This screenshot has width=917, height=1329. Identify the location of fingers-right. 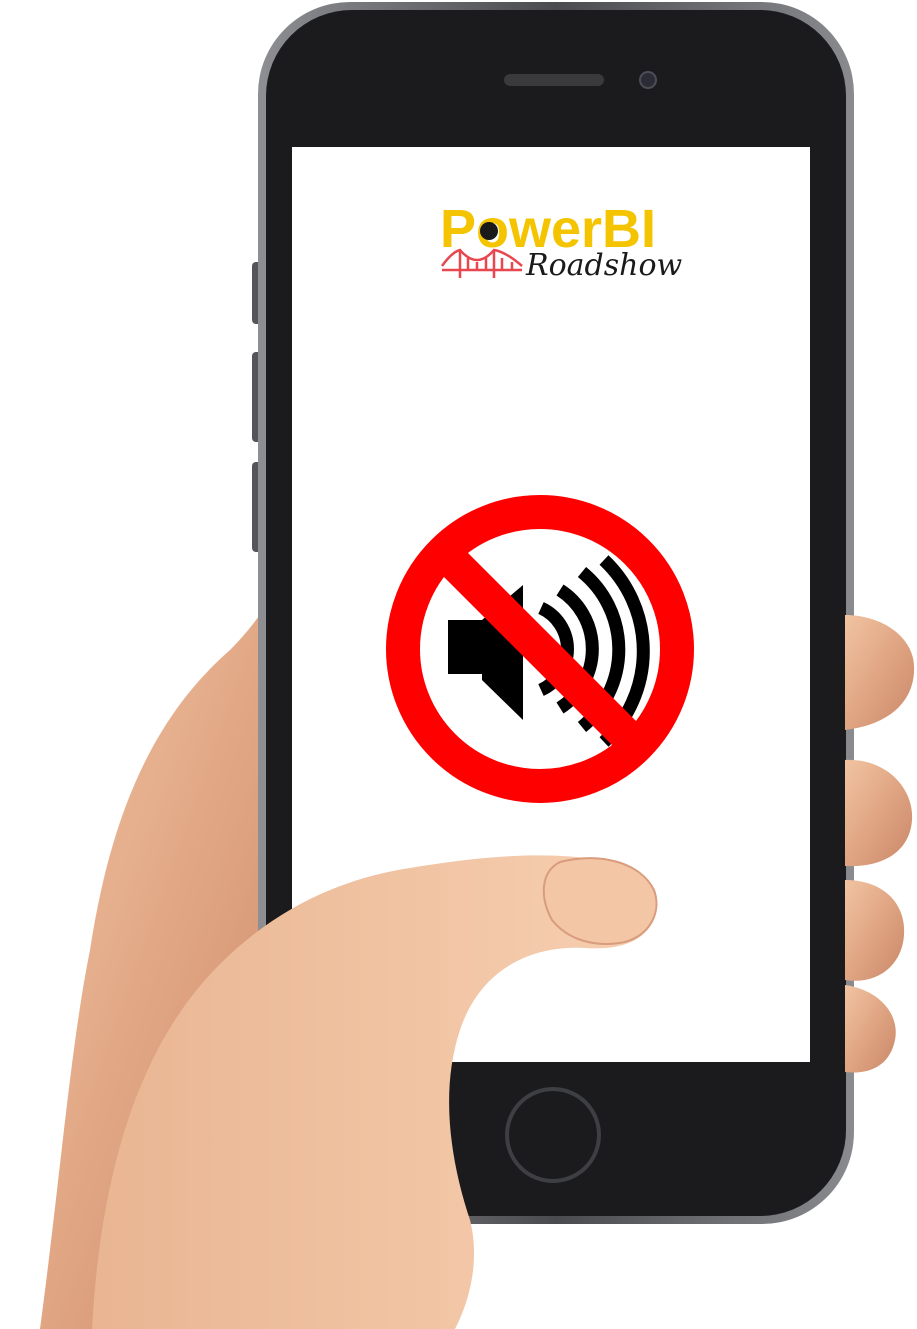
(880, 844).